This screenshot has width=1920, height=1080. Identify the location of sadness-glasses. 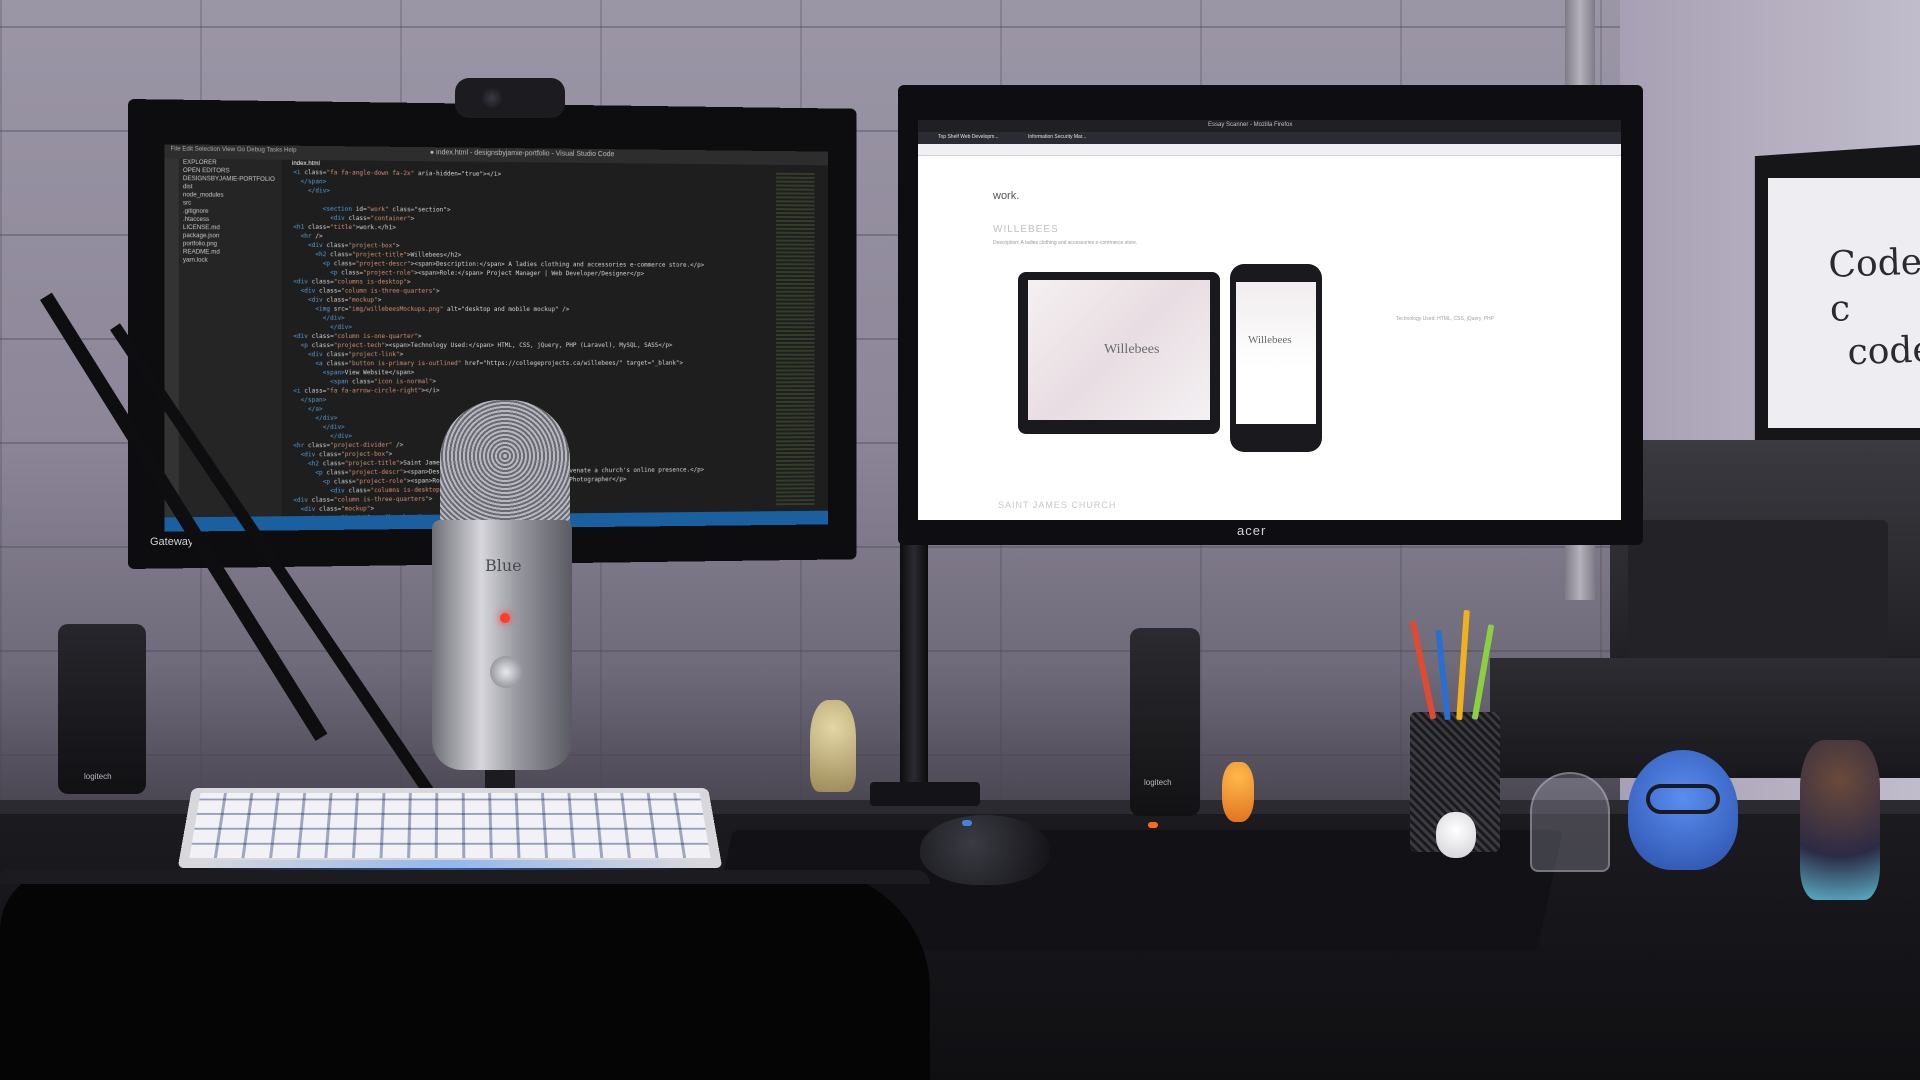
(1683, 799).